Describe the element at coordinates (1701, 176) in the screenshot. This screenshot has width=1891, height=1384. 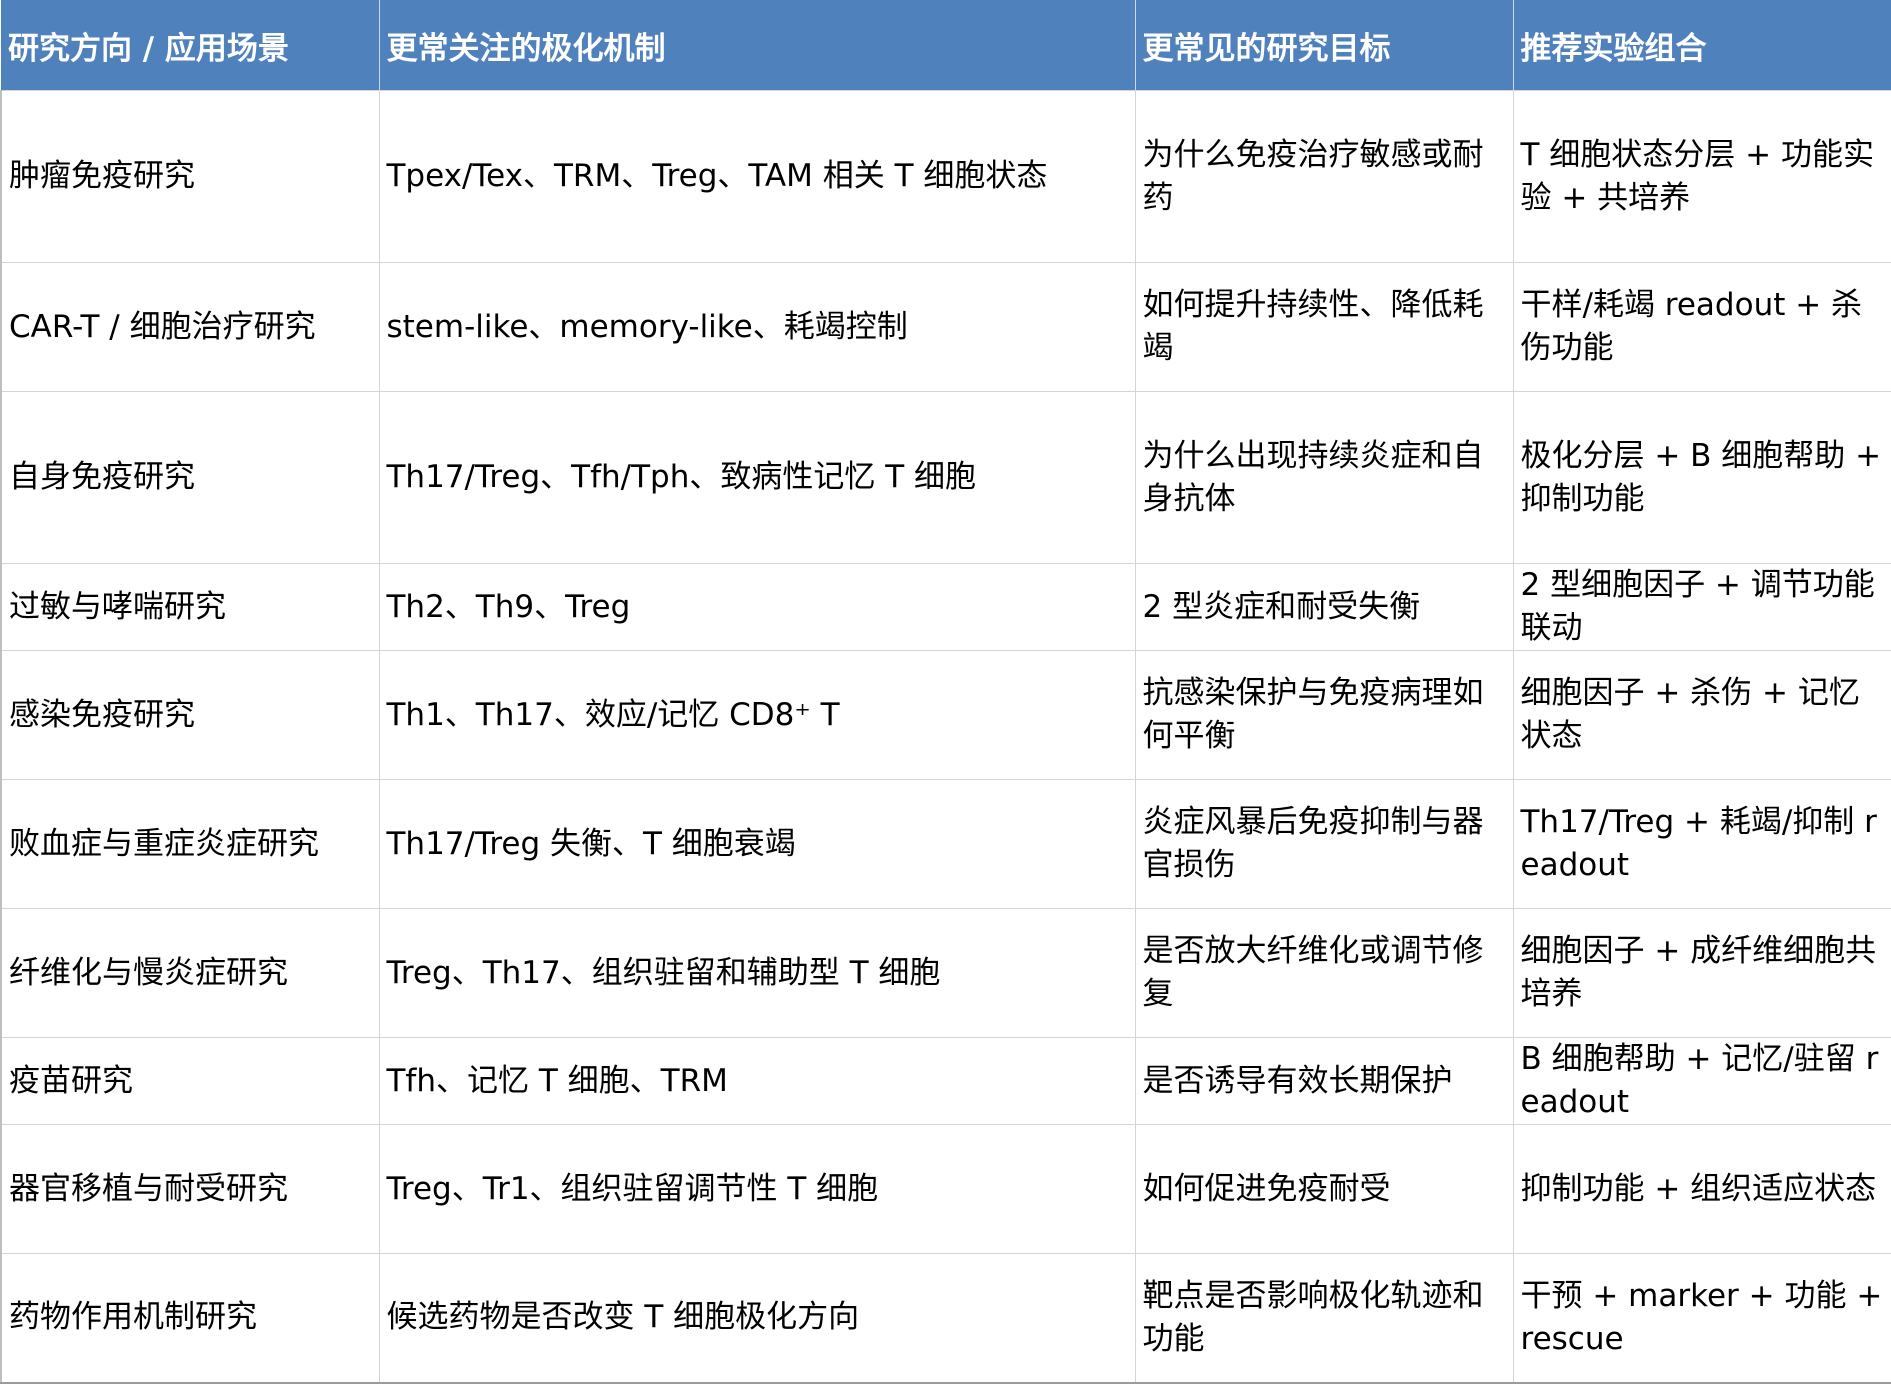
I see `cell-combo: T 细胞状态分层 + 功能实验 + 共培养` at that location.